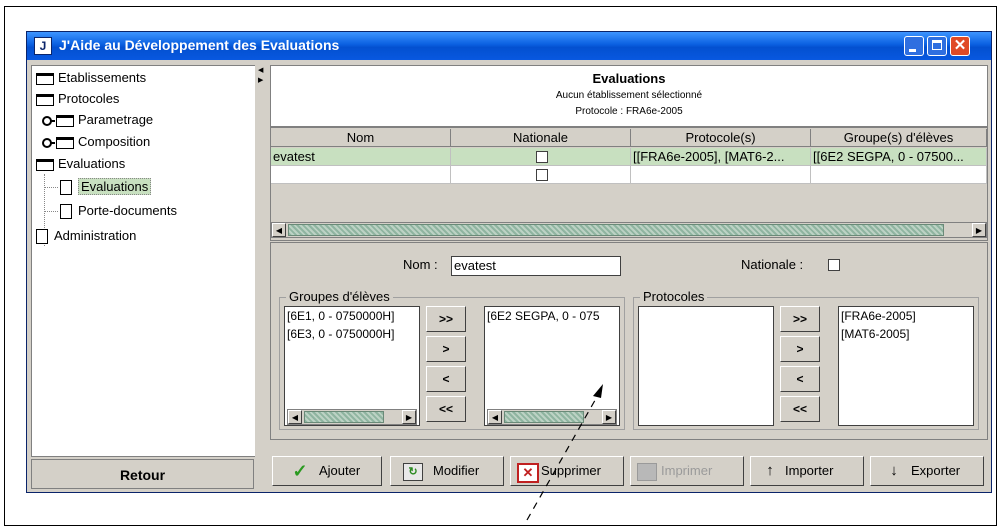 This screenshot has height=526, width=1003. I want to click on protocol-label: Protocole : FRA6e-2005, so click(629, 111).